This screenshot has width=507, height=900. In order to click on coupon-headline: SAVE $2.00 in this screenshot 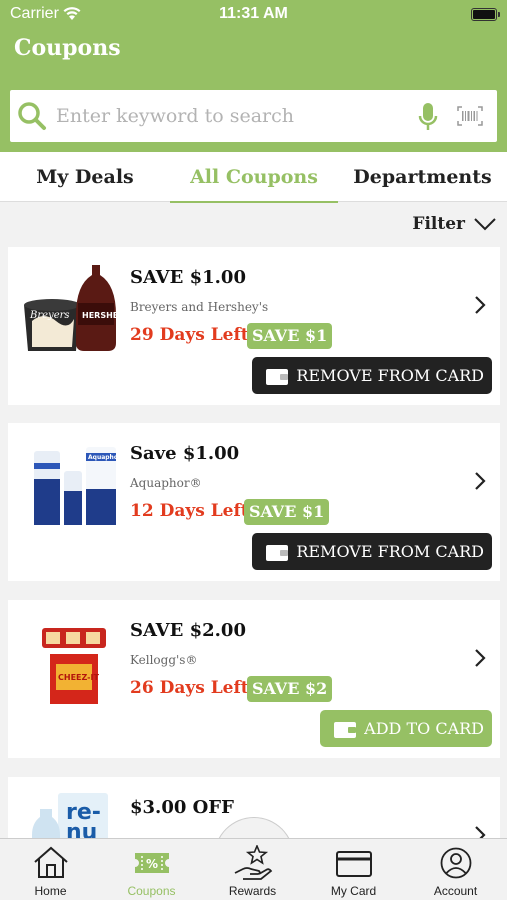, I will do `click(188, 630)`.